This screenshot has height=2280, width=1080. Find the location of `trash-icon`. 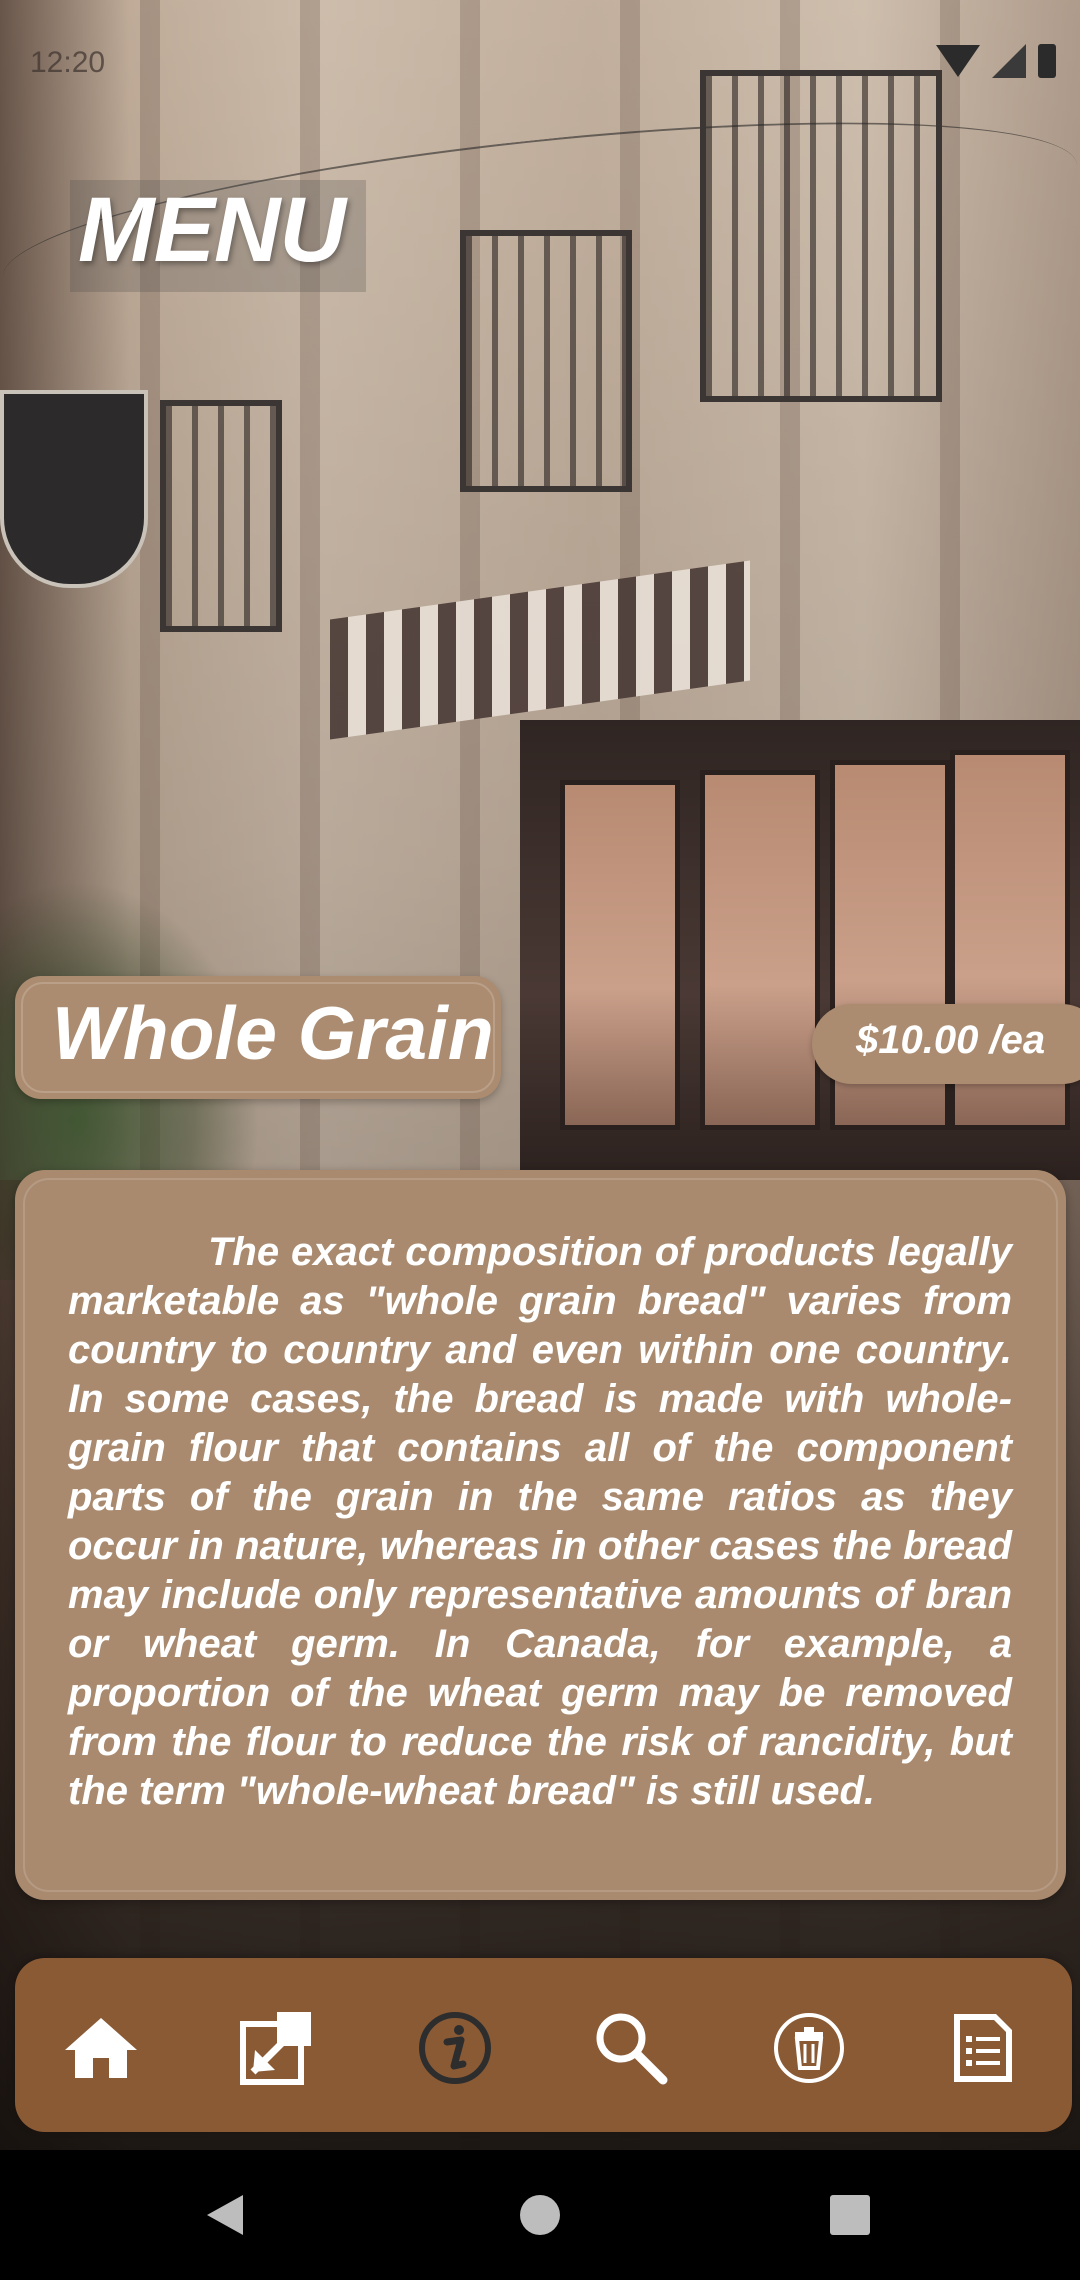

trash-icon is located at coordinates (809, 2048).